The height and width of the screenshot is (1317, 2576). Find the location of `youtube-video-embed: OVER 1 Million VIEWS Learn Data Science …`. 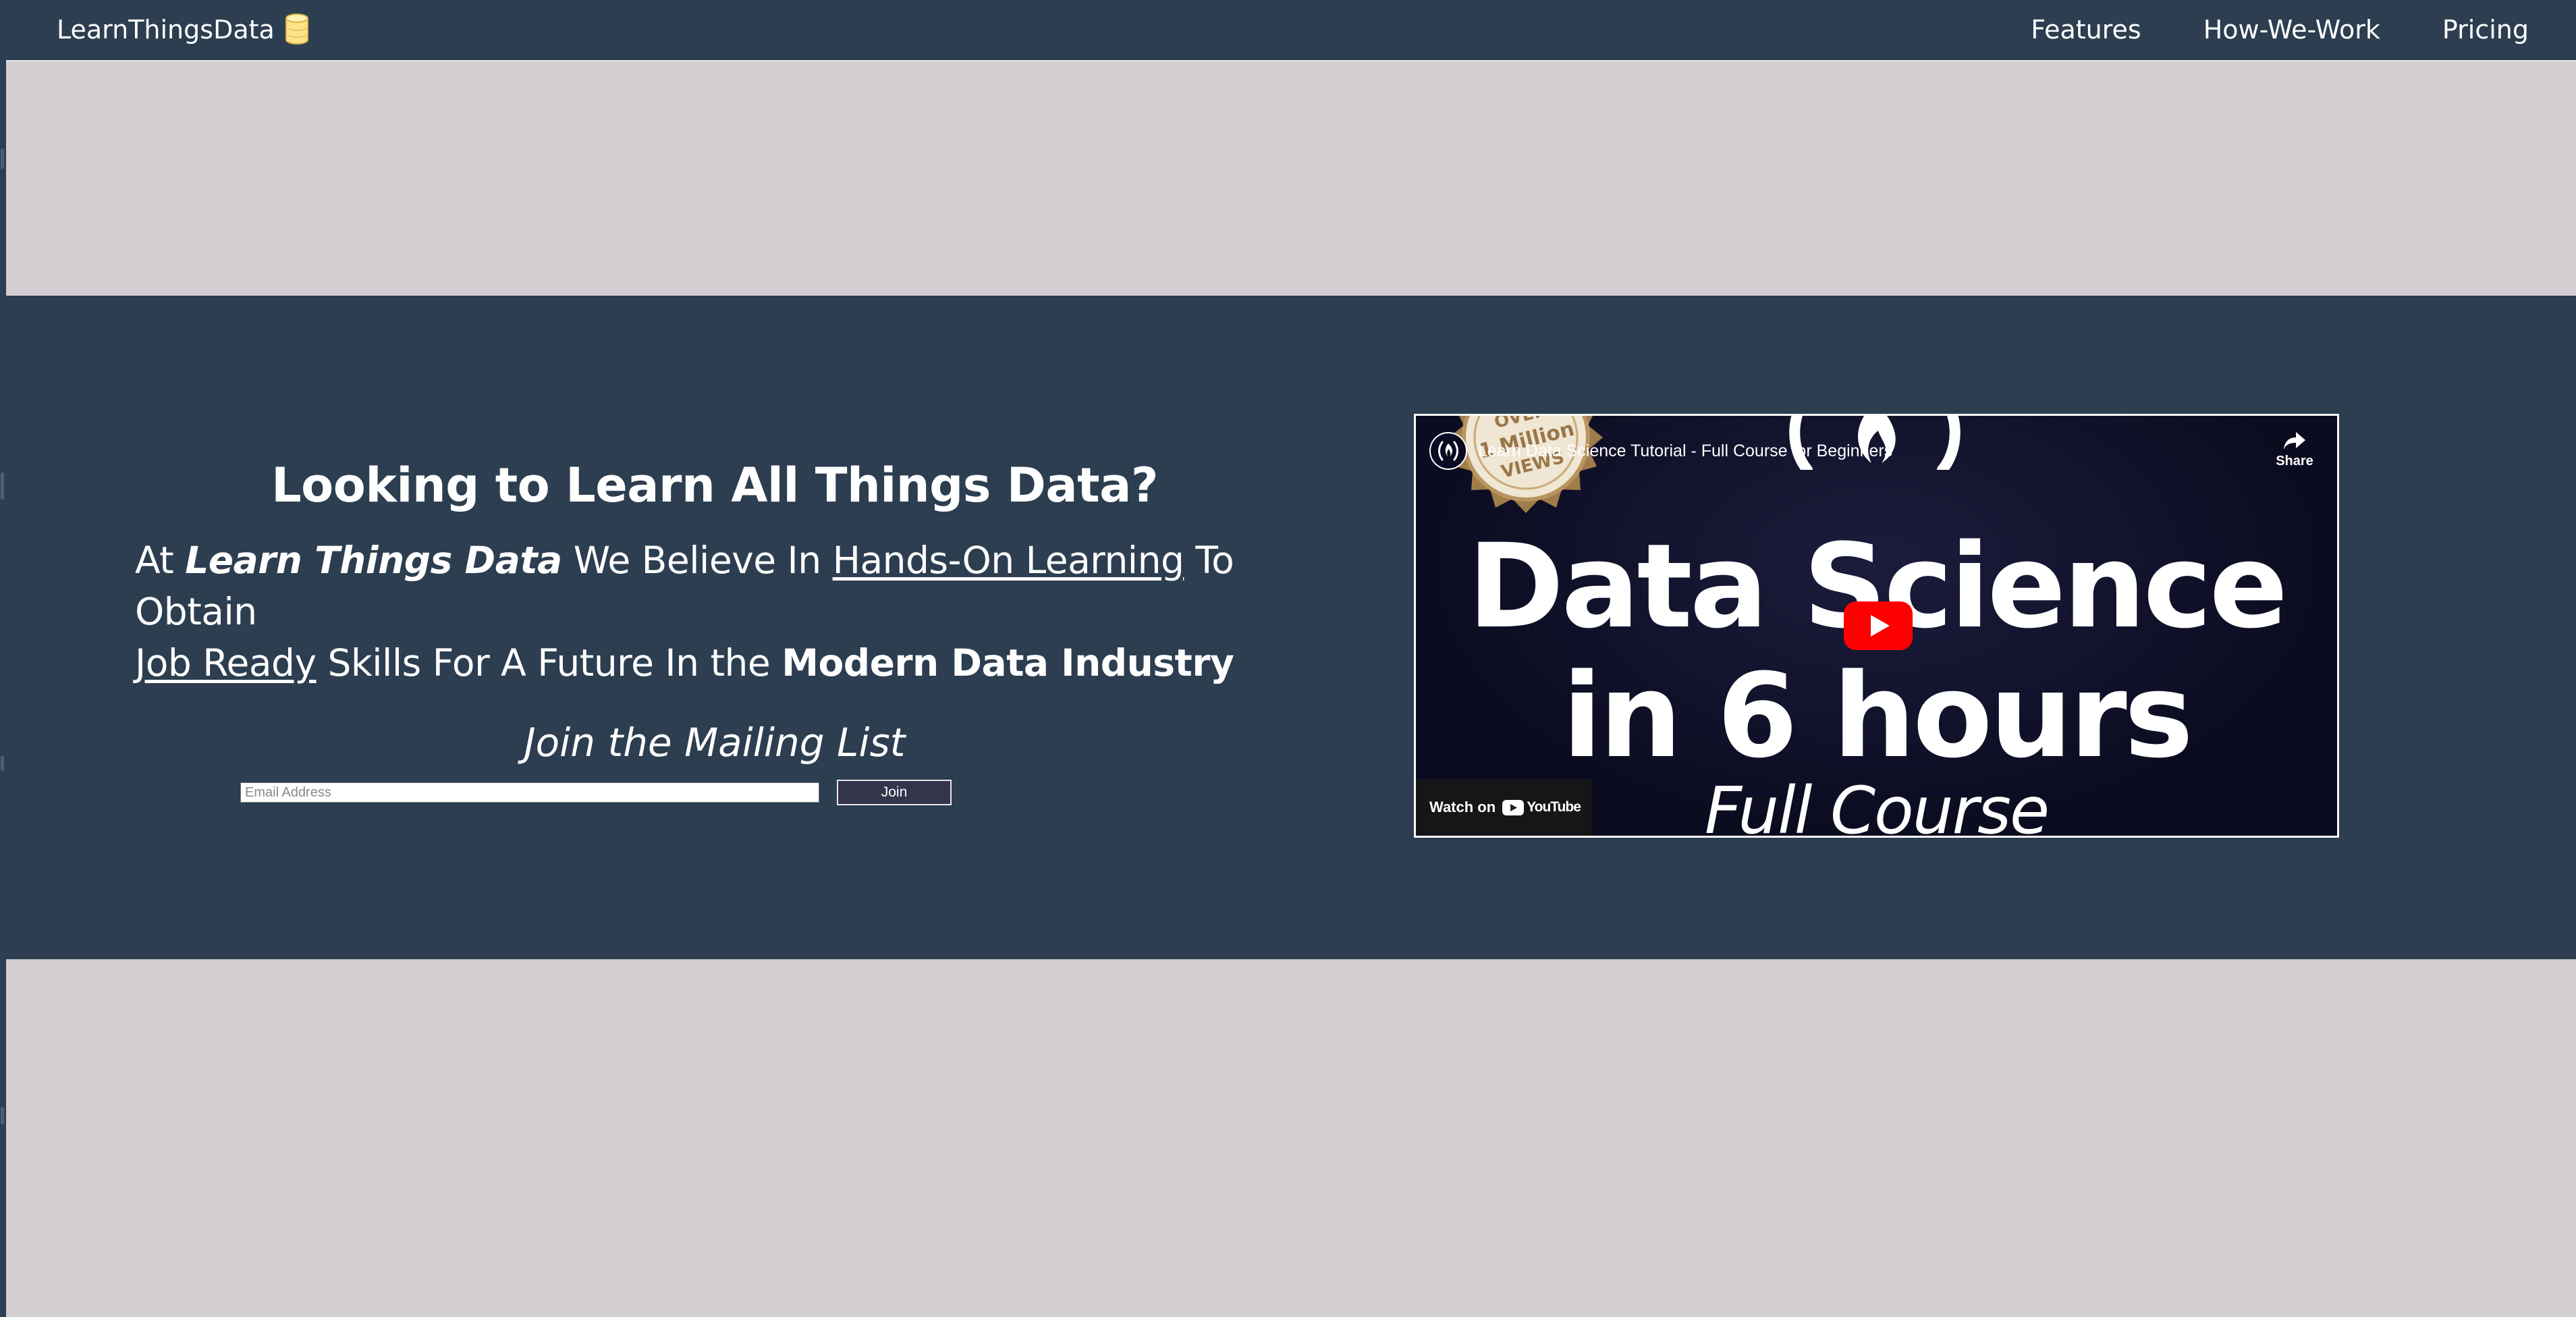

youtube-video-embed: OVER 1 Million VIEWS Learn Data Science … is located at coordinates (1876, 626).